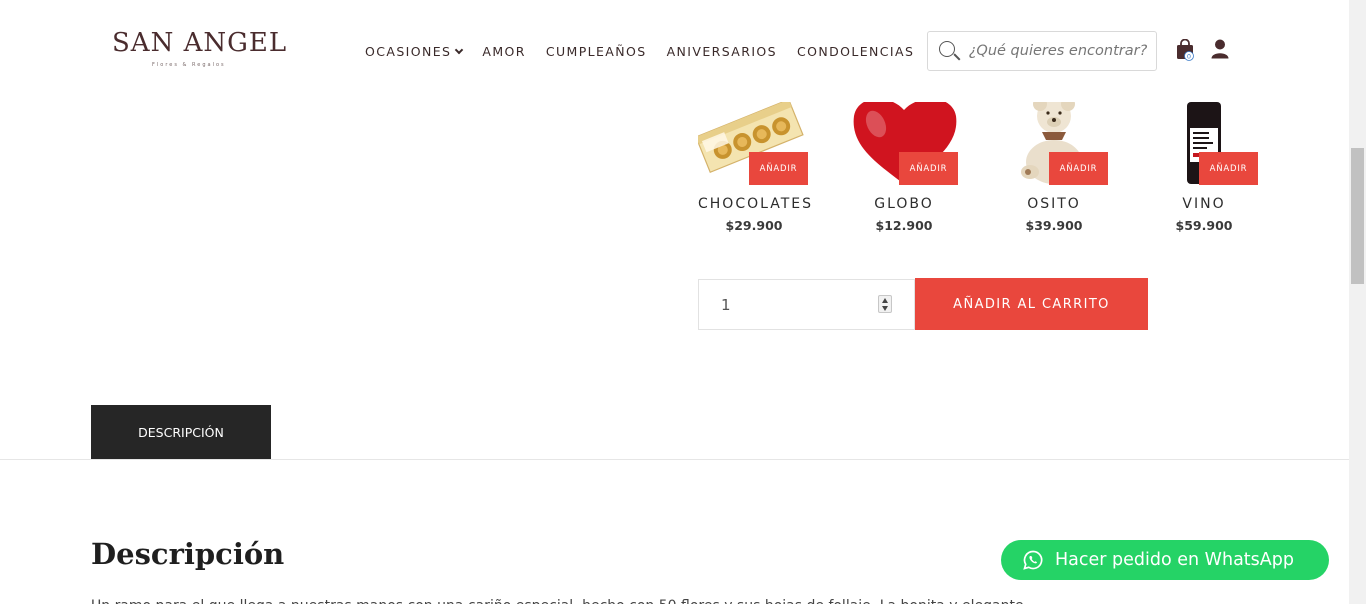 The width and height of the screenshot is (1366, 604). What do you see at coordinates (950, 51) in the screenshot?
I see `search-icon` at bounding box center [950, 51].